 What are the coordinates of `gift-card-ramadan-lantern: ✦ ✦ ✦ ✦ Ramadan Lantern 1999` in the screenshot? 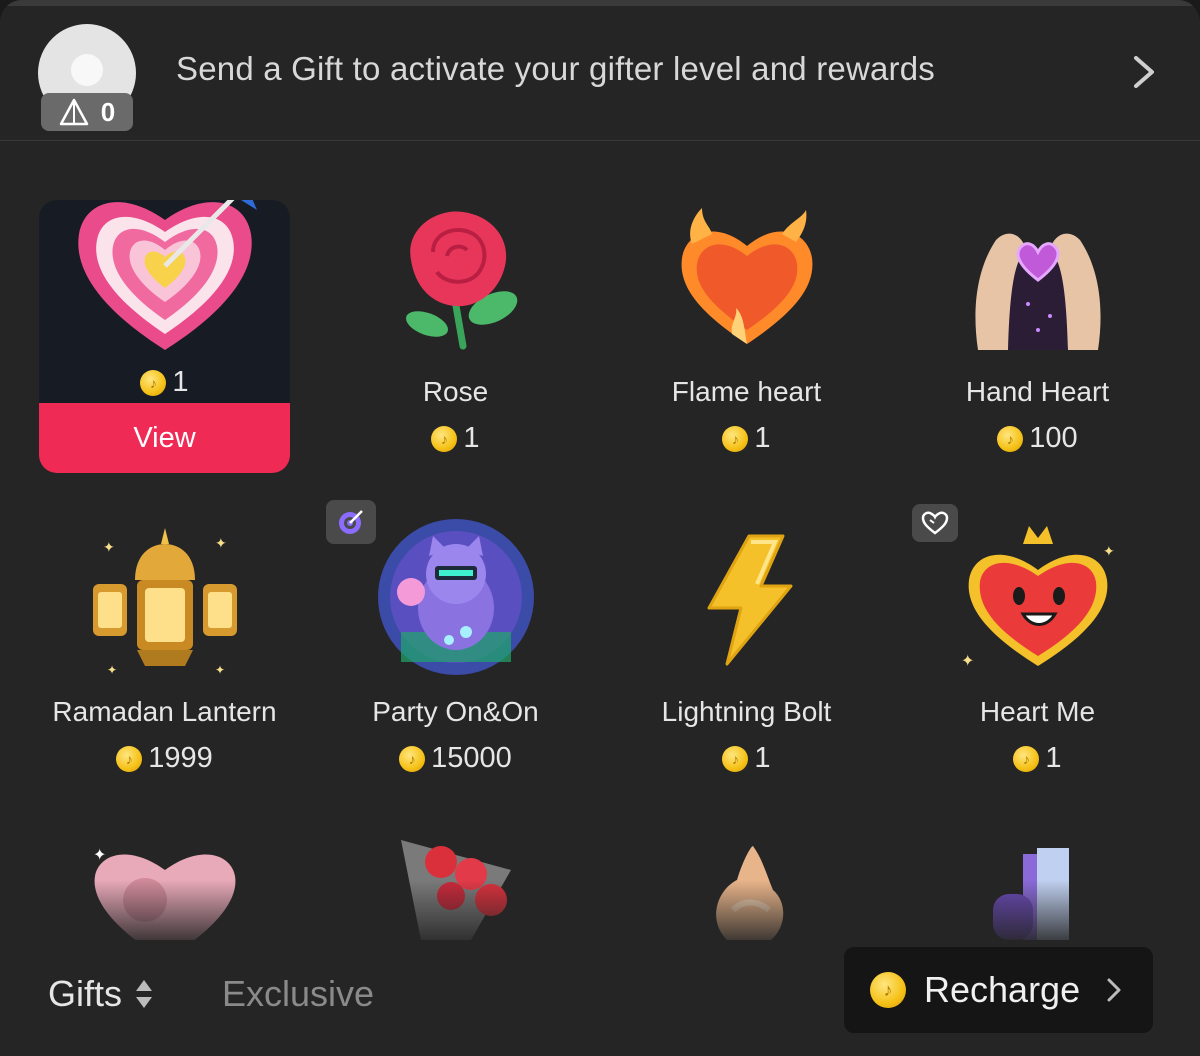 It's located at (164, 645).